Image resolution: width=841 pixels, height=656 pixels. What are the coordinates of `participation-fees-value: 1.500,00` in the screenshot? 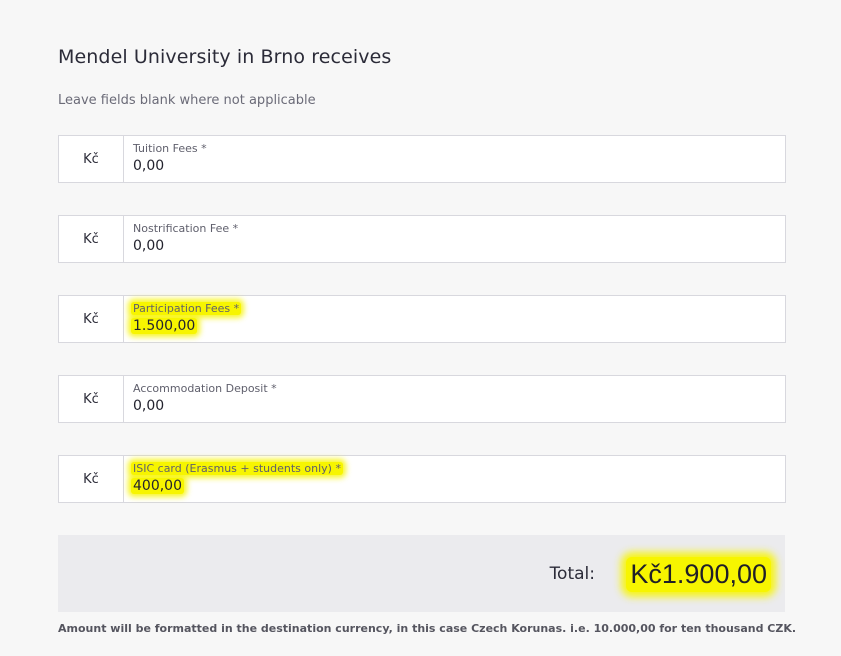 It's located at (164, 326).